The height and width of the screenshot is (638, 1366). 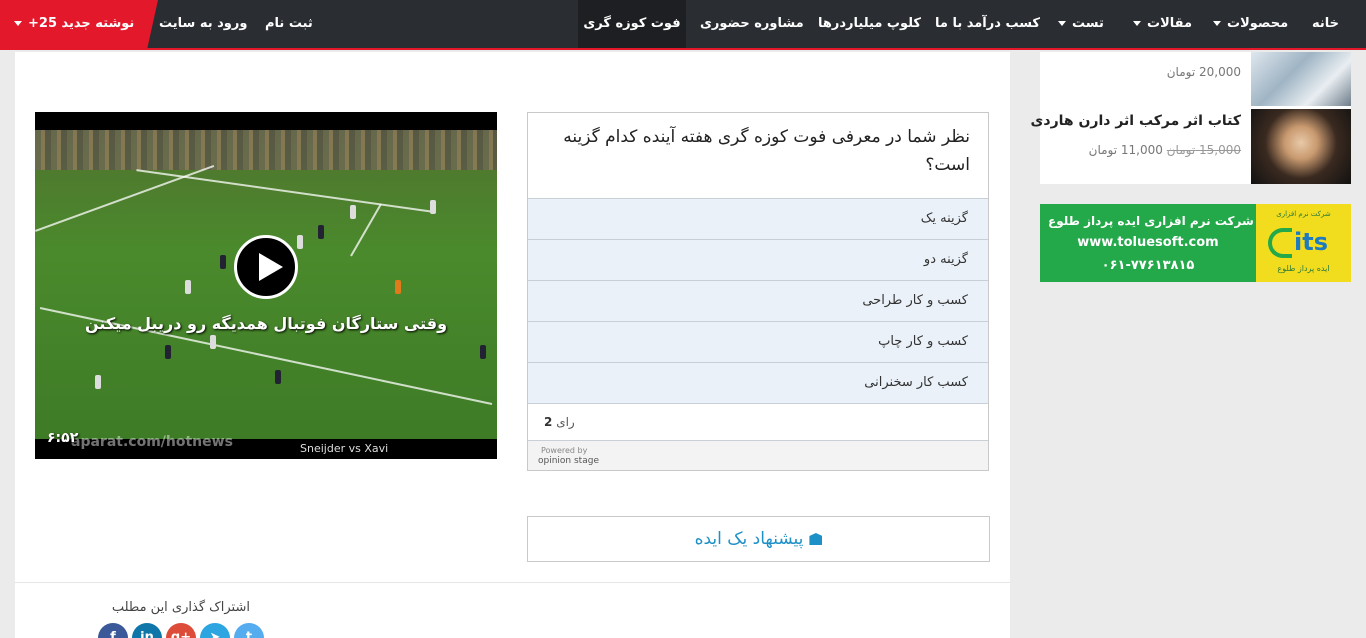 What do you see at coordinates (1303, 268) in the screenshot?
I see `ad-logo-text: ایده پرداز طلوع` at bounding box center [1303, 268].